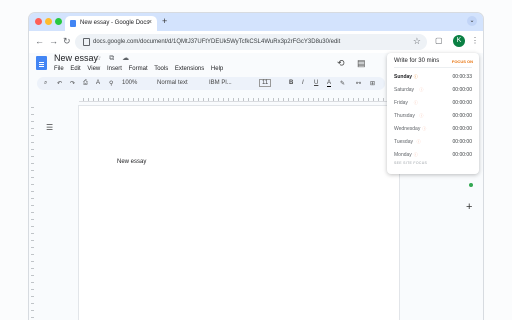  What do you see at coordinates (67, 41) in the screenshot?
I see `reload-icon: ↻` at bounding box center [67, 41].